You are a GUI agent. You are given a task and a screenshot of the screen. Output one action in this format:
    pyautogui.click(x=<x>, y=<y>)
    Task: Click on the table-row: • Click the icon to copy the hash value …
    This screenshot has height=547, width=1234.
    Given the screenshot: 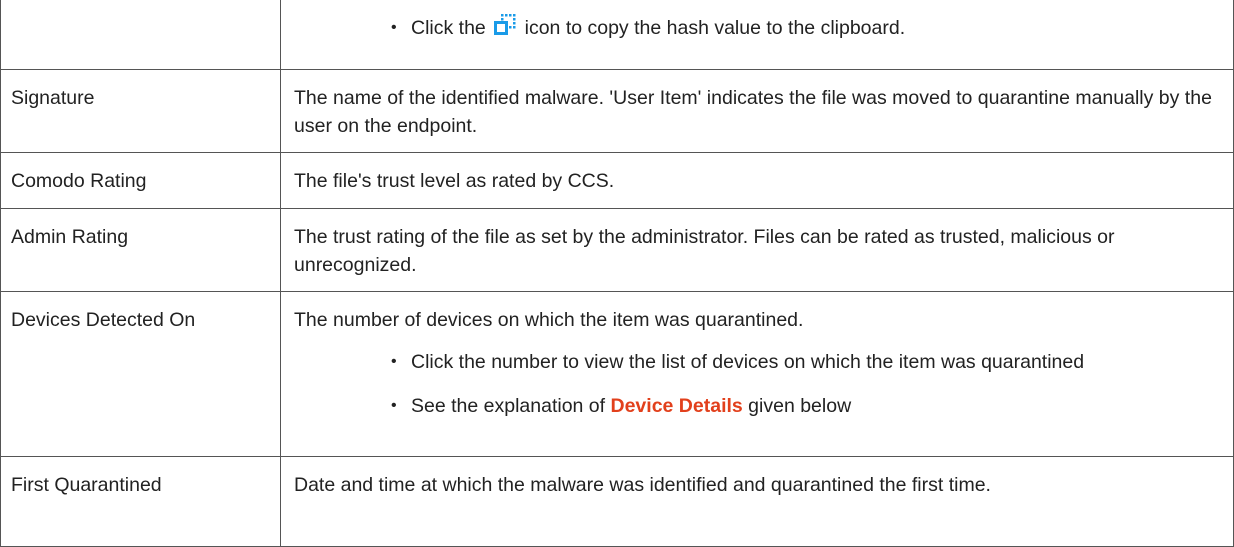 What is the action you would take?
    pyautogui.click(x=617, y=35)
    